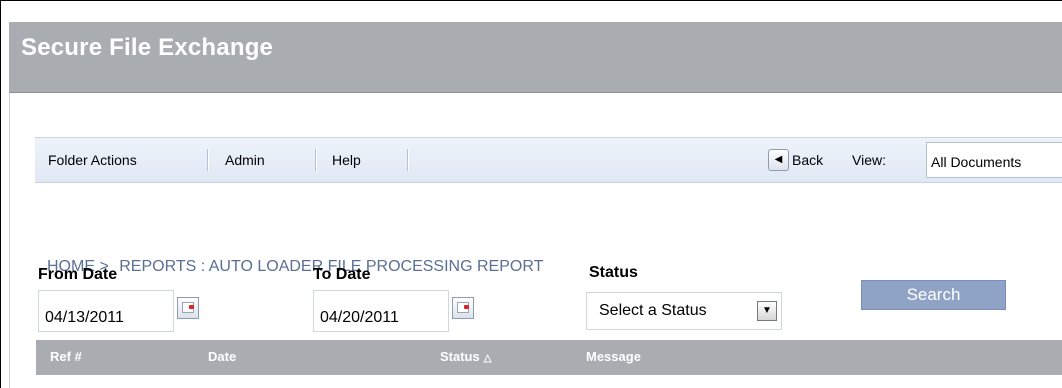 The width and height of the screenshot is (1062, 388). Describe the element at coordinates (460, 356) in the screenshot. I see `column-status-label: Status` at that location.